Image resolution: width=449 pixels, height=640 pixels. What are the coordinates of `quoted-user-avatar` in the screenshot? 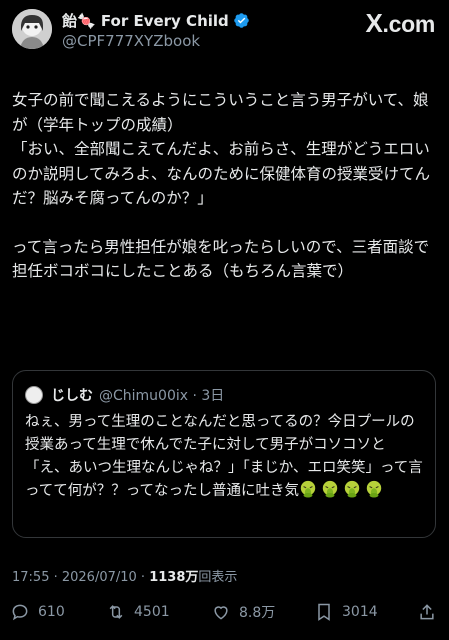 It's located at (34, 395).